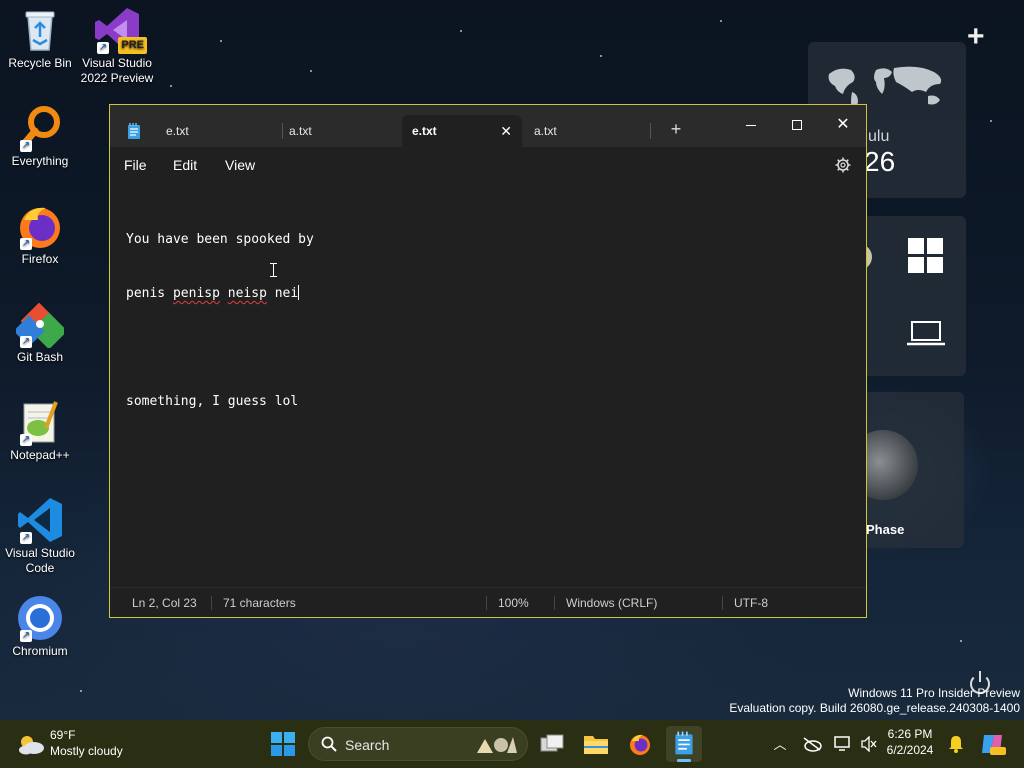 The image size is (1024, 768). Describe the element at coordinates (879, 136) in the screenshot. I see `clock-city-label: ulu` at that location.